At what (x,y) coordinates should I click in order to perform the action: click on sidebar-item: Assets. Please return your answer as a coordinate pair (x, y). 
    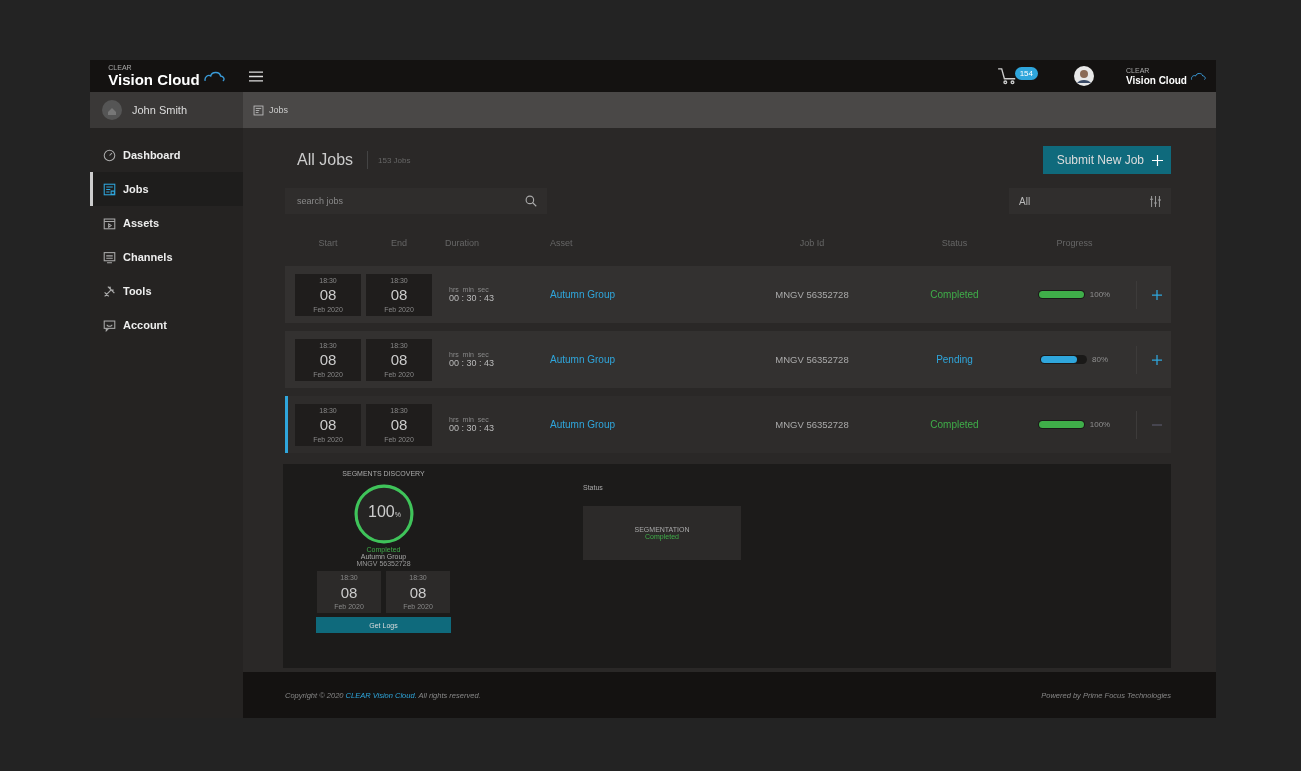
    Looking at the image, I should click on (166, 223).